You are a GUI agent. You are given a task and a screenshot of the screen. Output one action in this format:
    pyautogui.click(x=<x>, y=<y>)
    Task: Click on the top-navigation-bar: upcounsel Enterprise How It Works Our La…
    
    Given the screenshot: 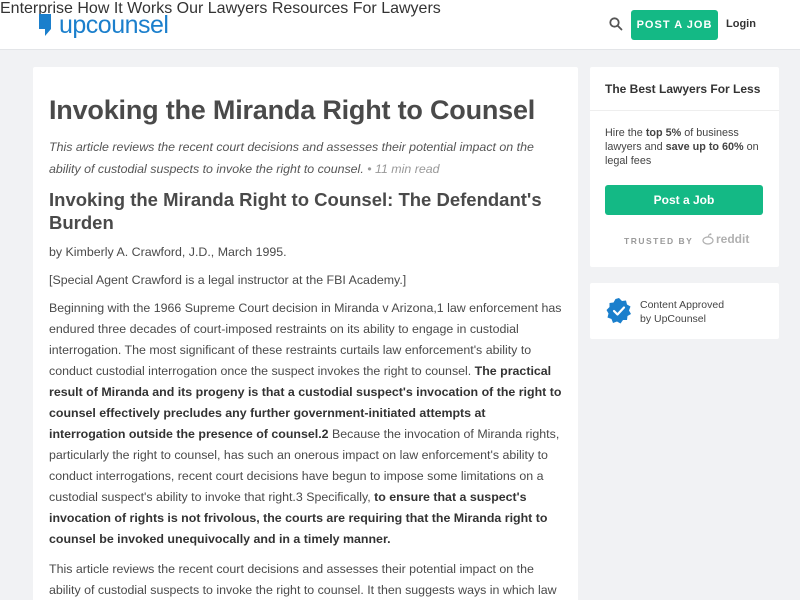 What is the action you would take?
    pyautogui.click(x=400, y=25)
    